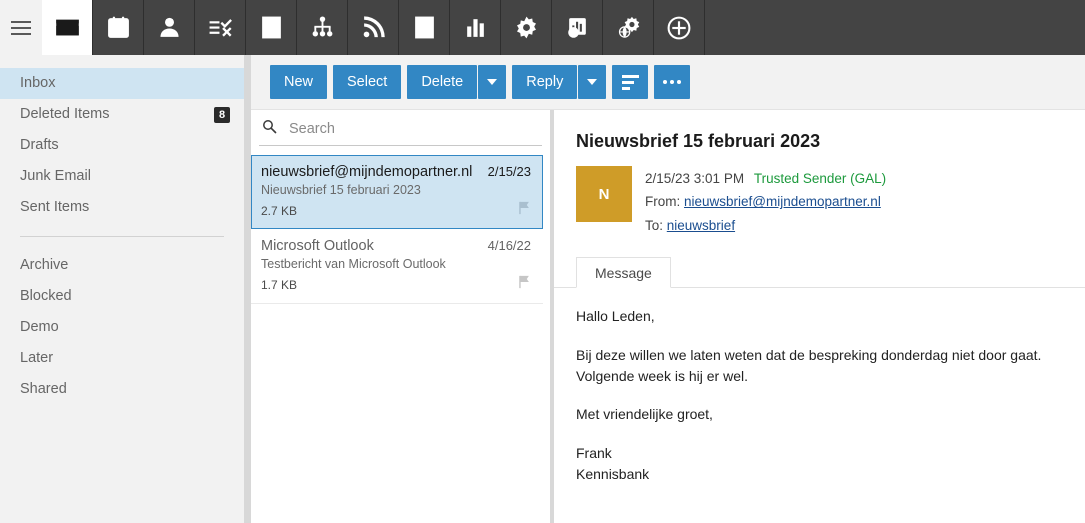 The image size is (1085, 523). I want to click on search-icon, so click(269, 129).